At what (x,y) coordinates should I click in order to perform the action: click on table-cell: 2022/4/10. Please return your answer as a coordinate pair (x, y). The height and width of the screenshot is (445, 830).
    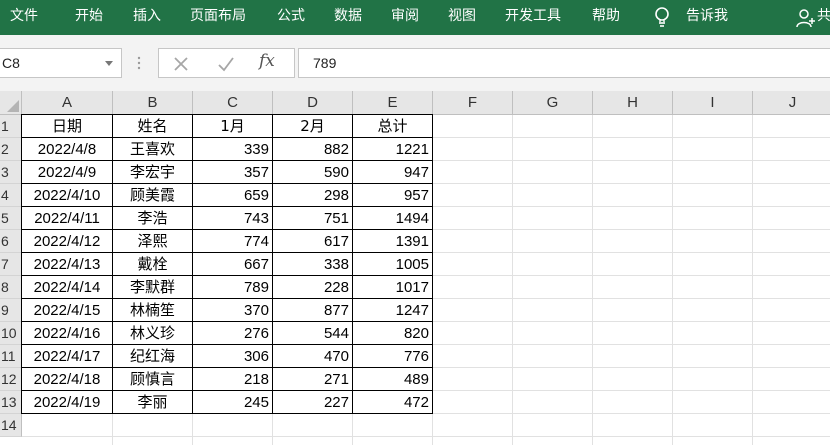
    Looking at the image, I should click on (67, 195).